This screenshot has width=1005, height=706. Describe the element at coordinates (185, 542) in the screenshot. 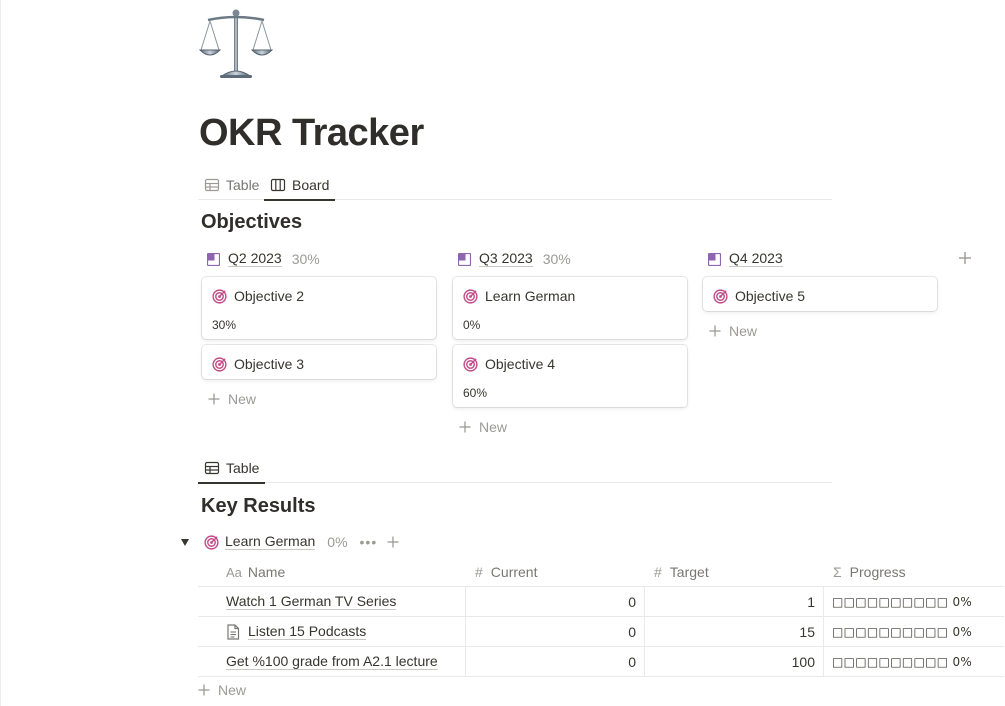

I see `collapse-triangle-icon` at that location.